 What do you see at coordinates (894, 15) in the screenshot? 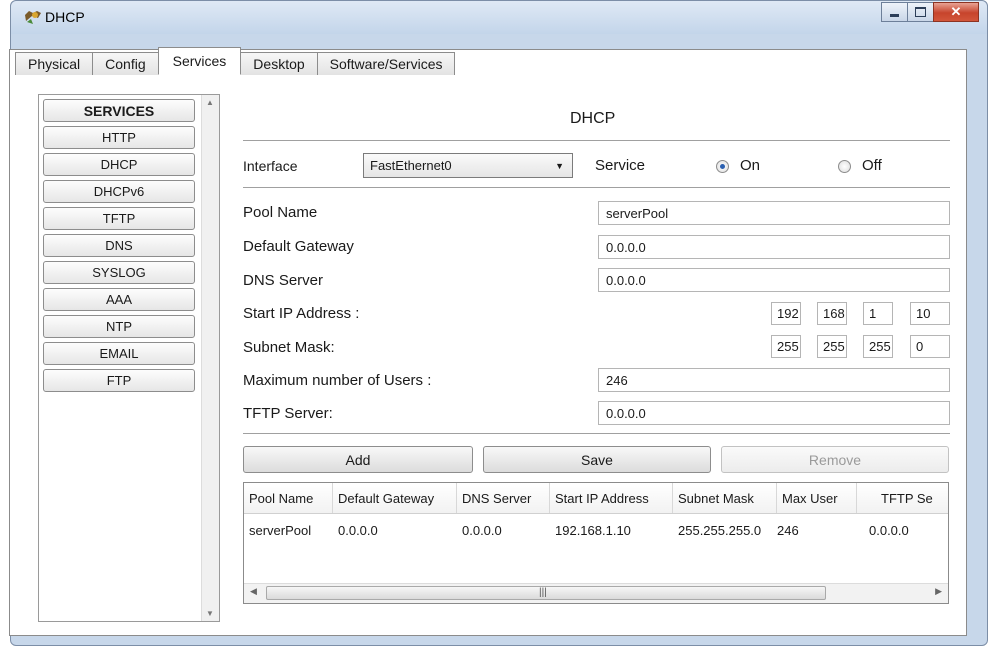
I see `minimize-icon` at bounding box center [894, 15].